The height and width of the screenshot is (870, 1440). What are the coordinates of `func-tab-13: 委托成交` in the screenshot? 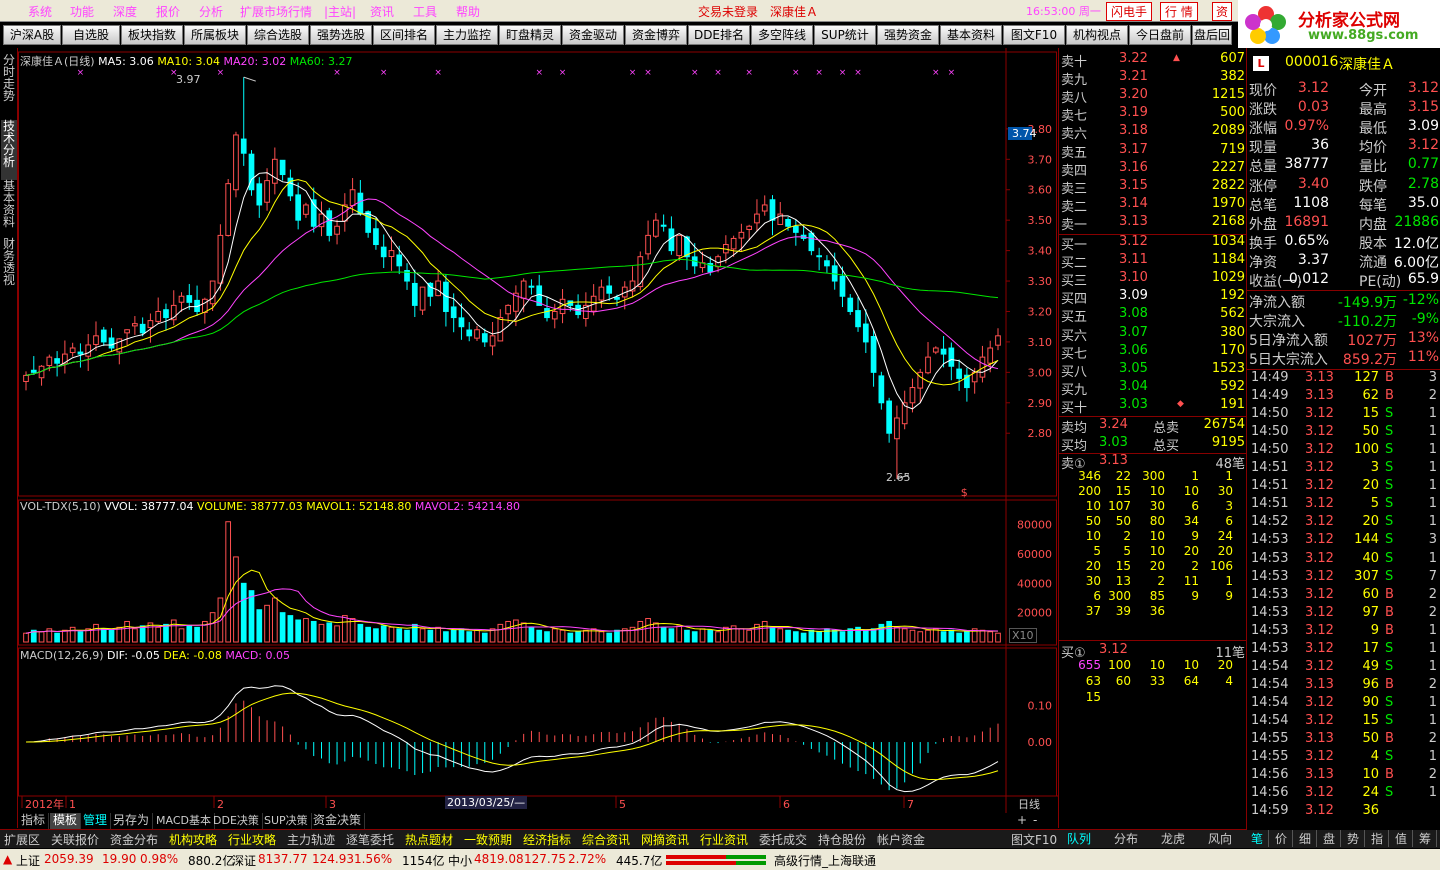 It's located at (783, 839).